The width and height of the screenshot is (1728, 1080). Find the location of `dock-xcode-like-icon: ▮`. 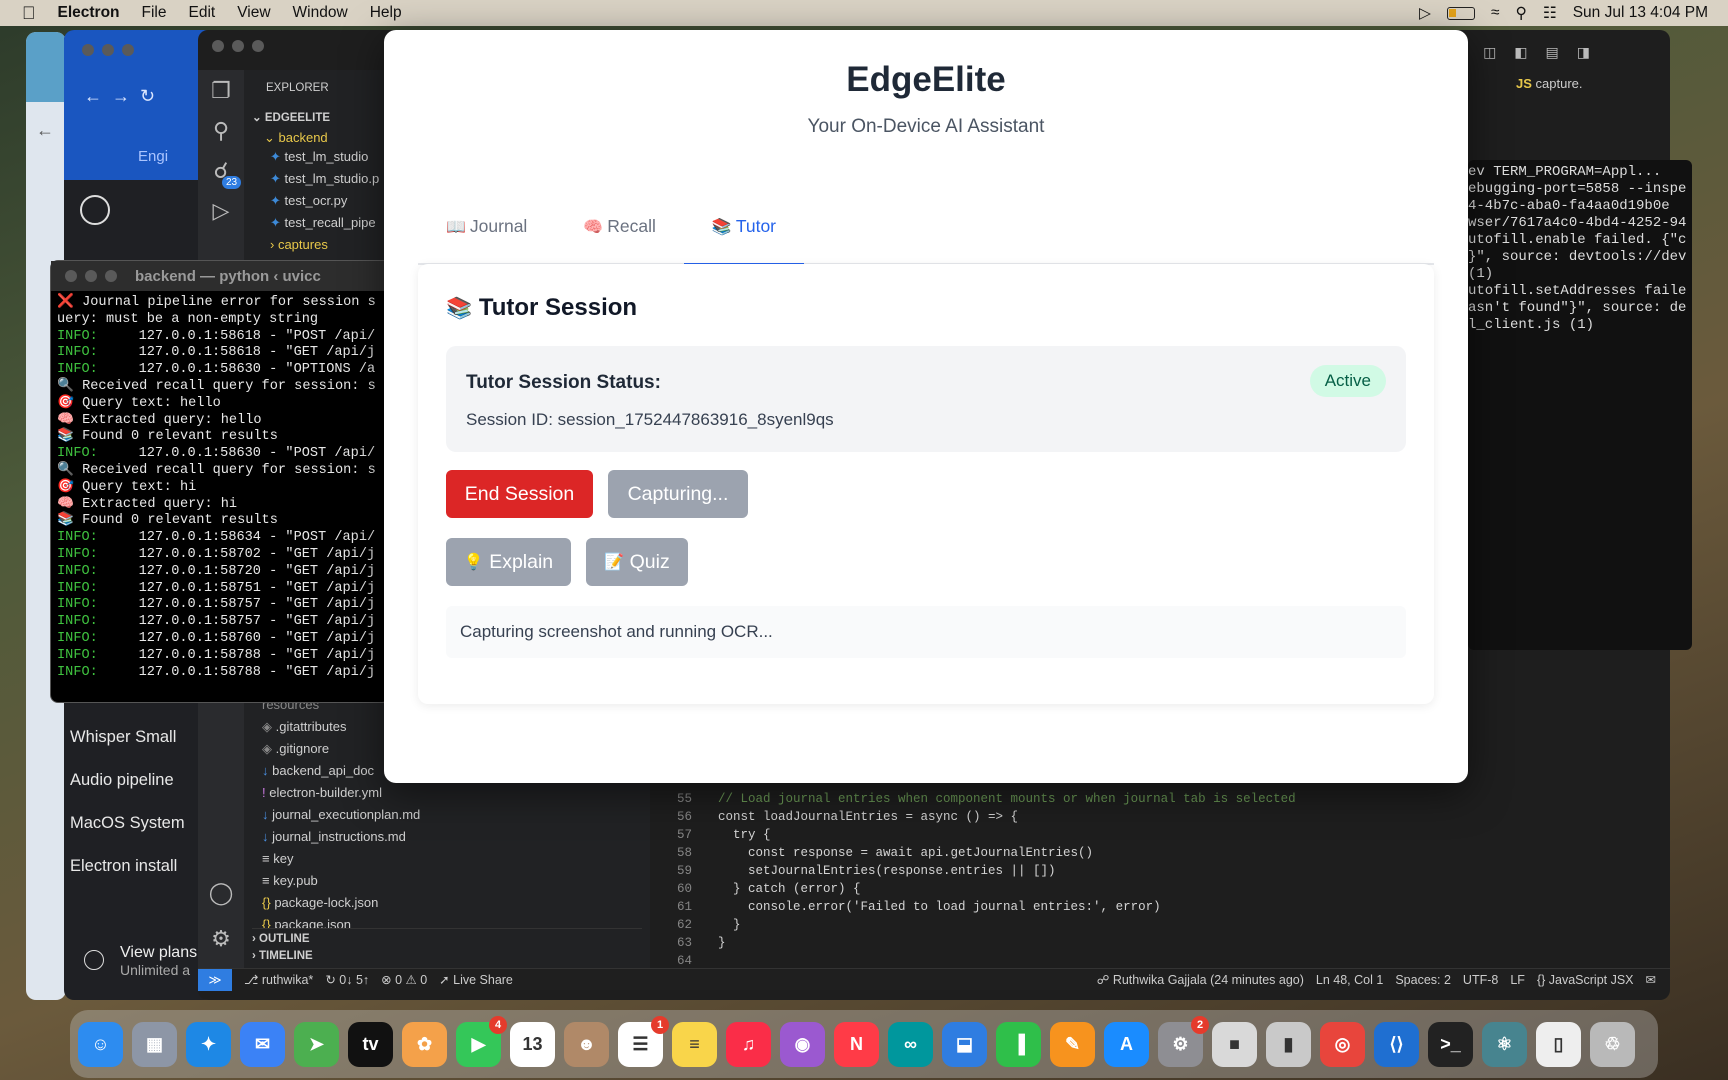

dock-xcode-like-icon: ▮ is located at coordinates (1288, 1044).